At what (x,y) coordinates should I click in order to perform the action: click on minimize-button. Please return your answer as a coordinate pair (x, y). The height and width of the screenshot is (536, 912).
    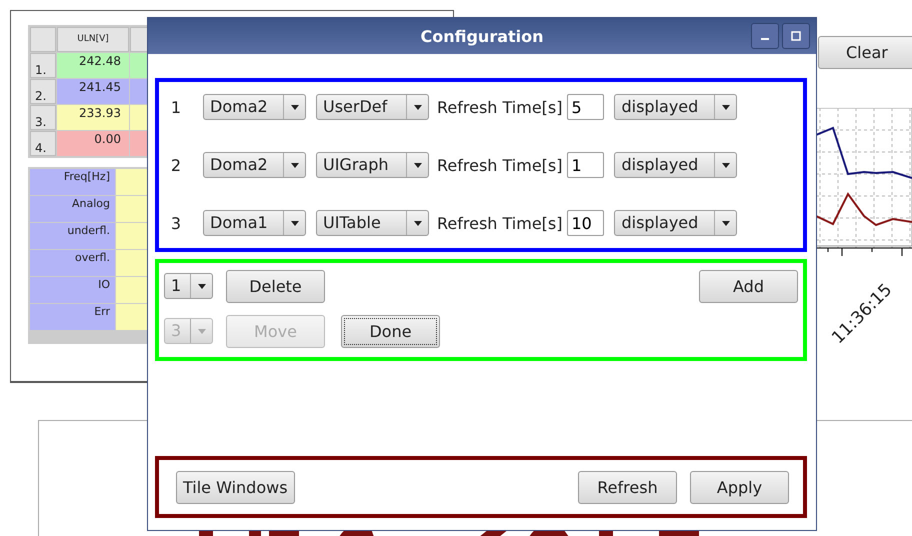
    Looking at the image, I should click on (765, 36).